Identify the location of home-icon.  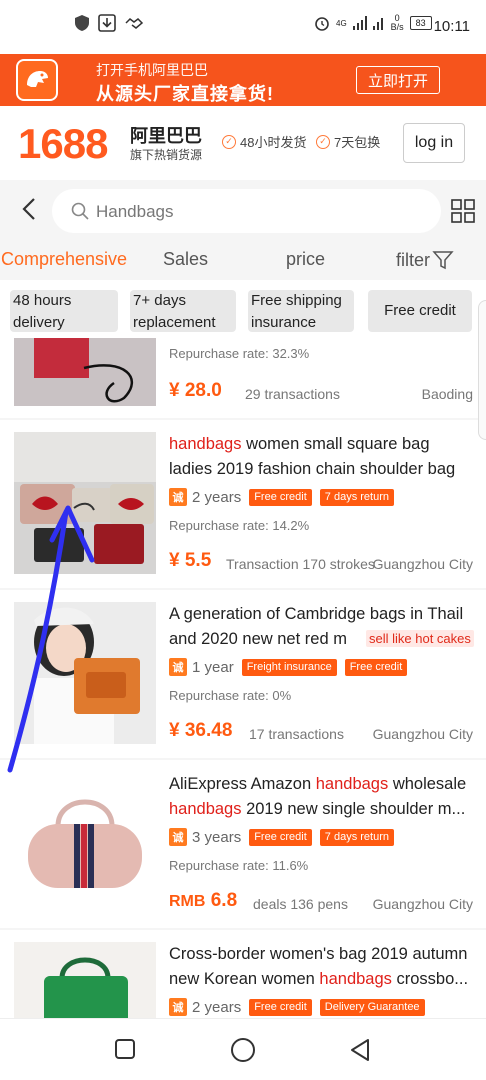
(243, 1050).